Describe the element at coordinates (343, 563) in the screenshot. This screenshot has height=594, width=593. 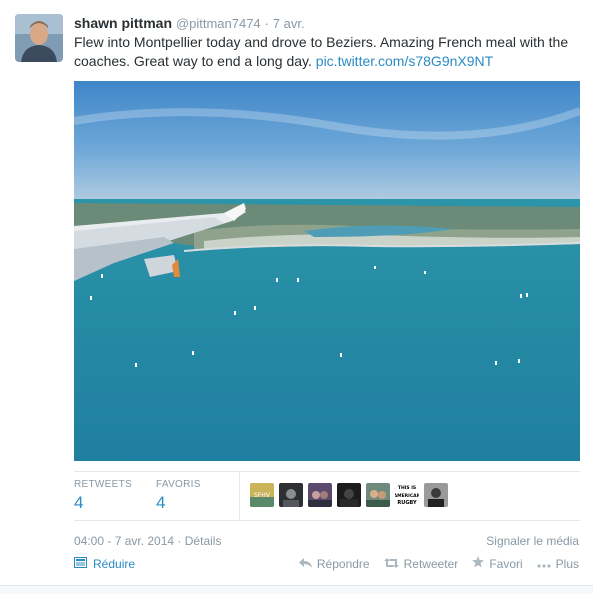
I see `reply-label: Répondre` at that location.